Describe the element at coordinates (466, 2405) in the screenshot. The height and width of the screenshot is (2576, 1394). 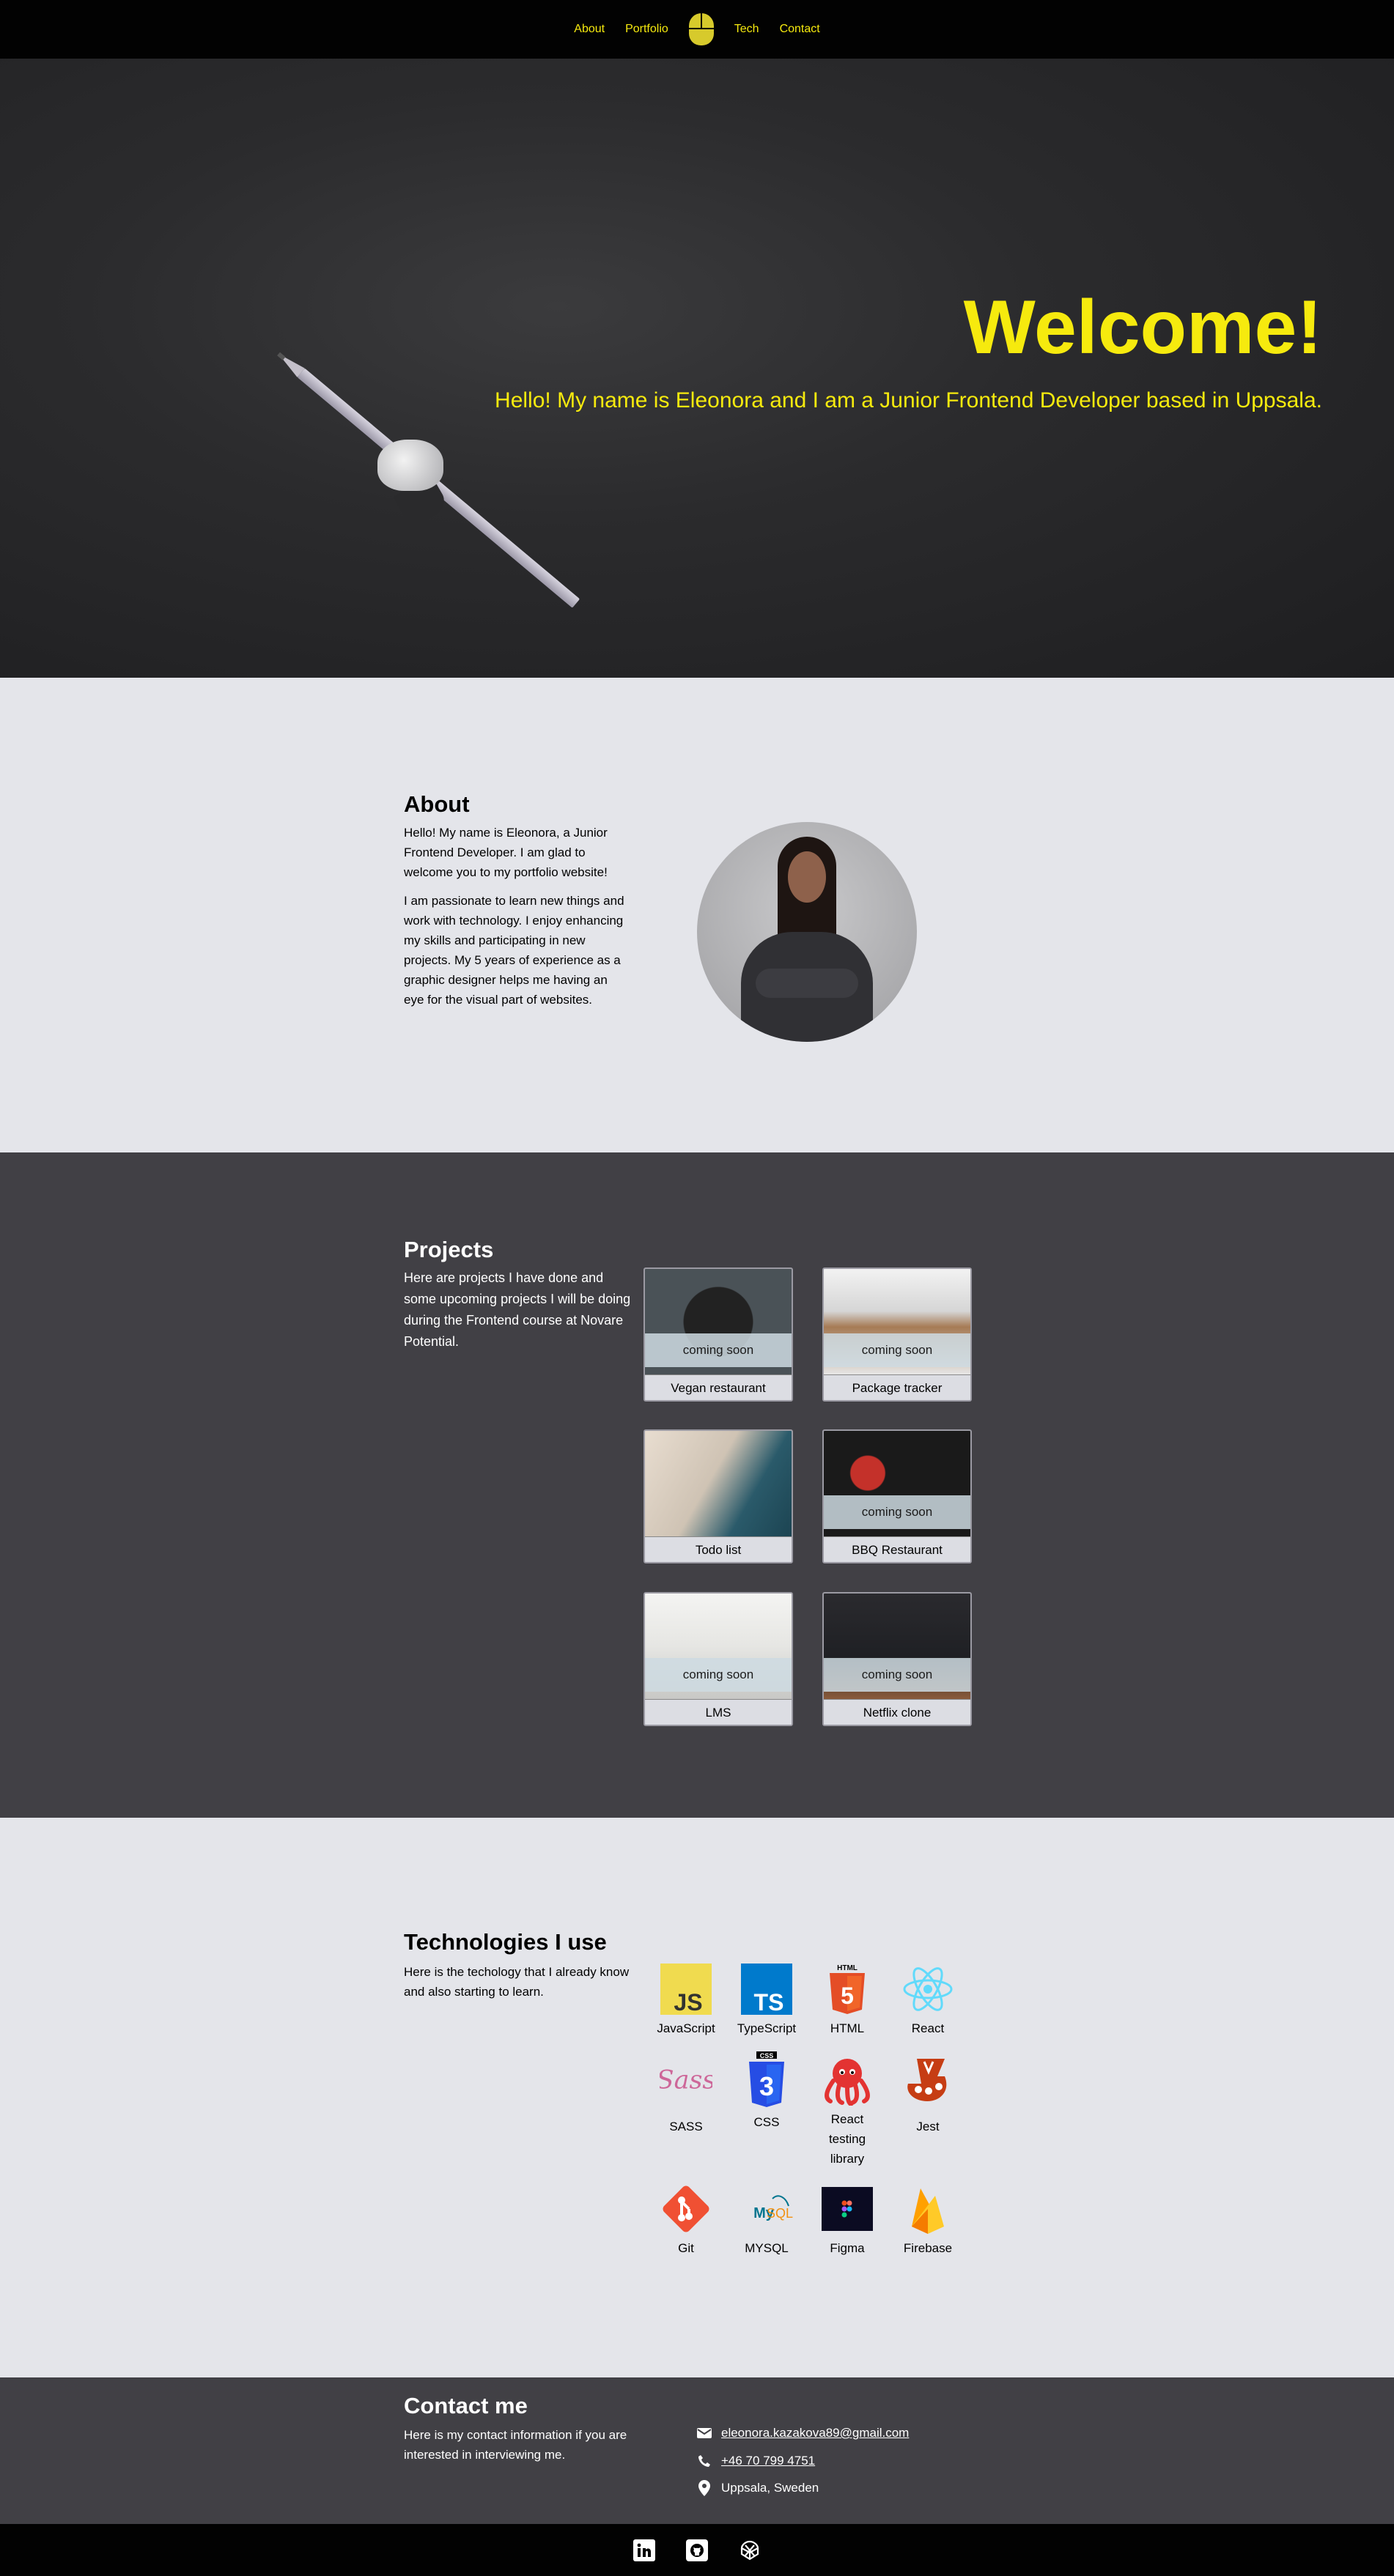
I see `contact-title: Contact me` at that location.